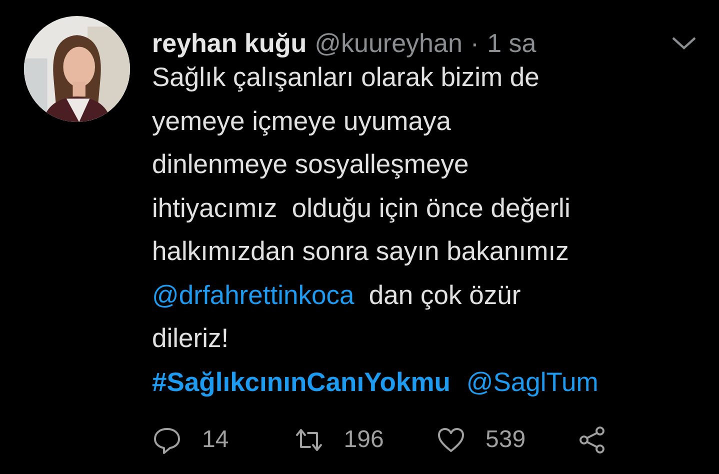  I want to click on hashtag-link: #SağlıkcınınCanıYokmu, so click(301, 381).